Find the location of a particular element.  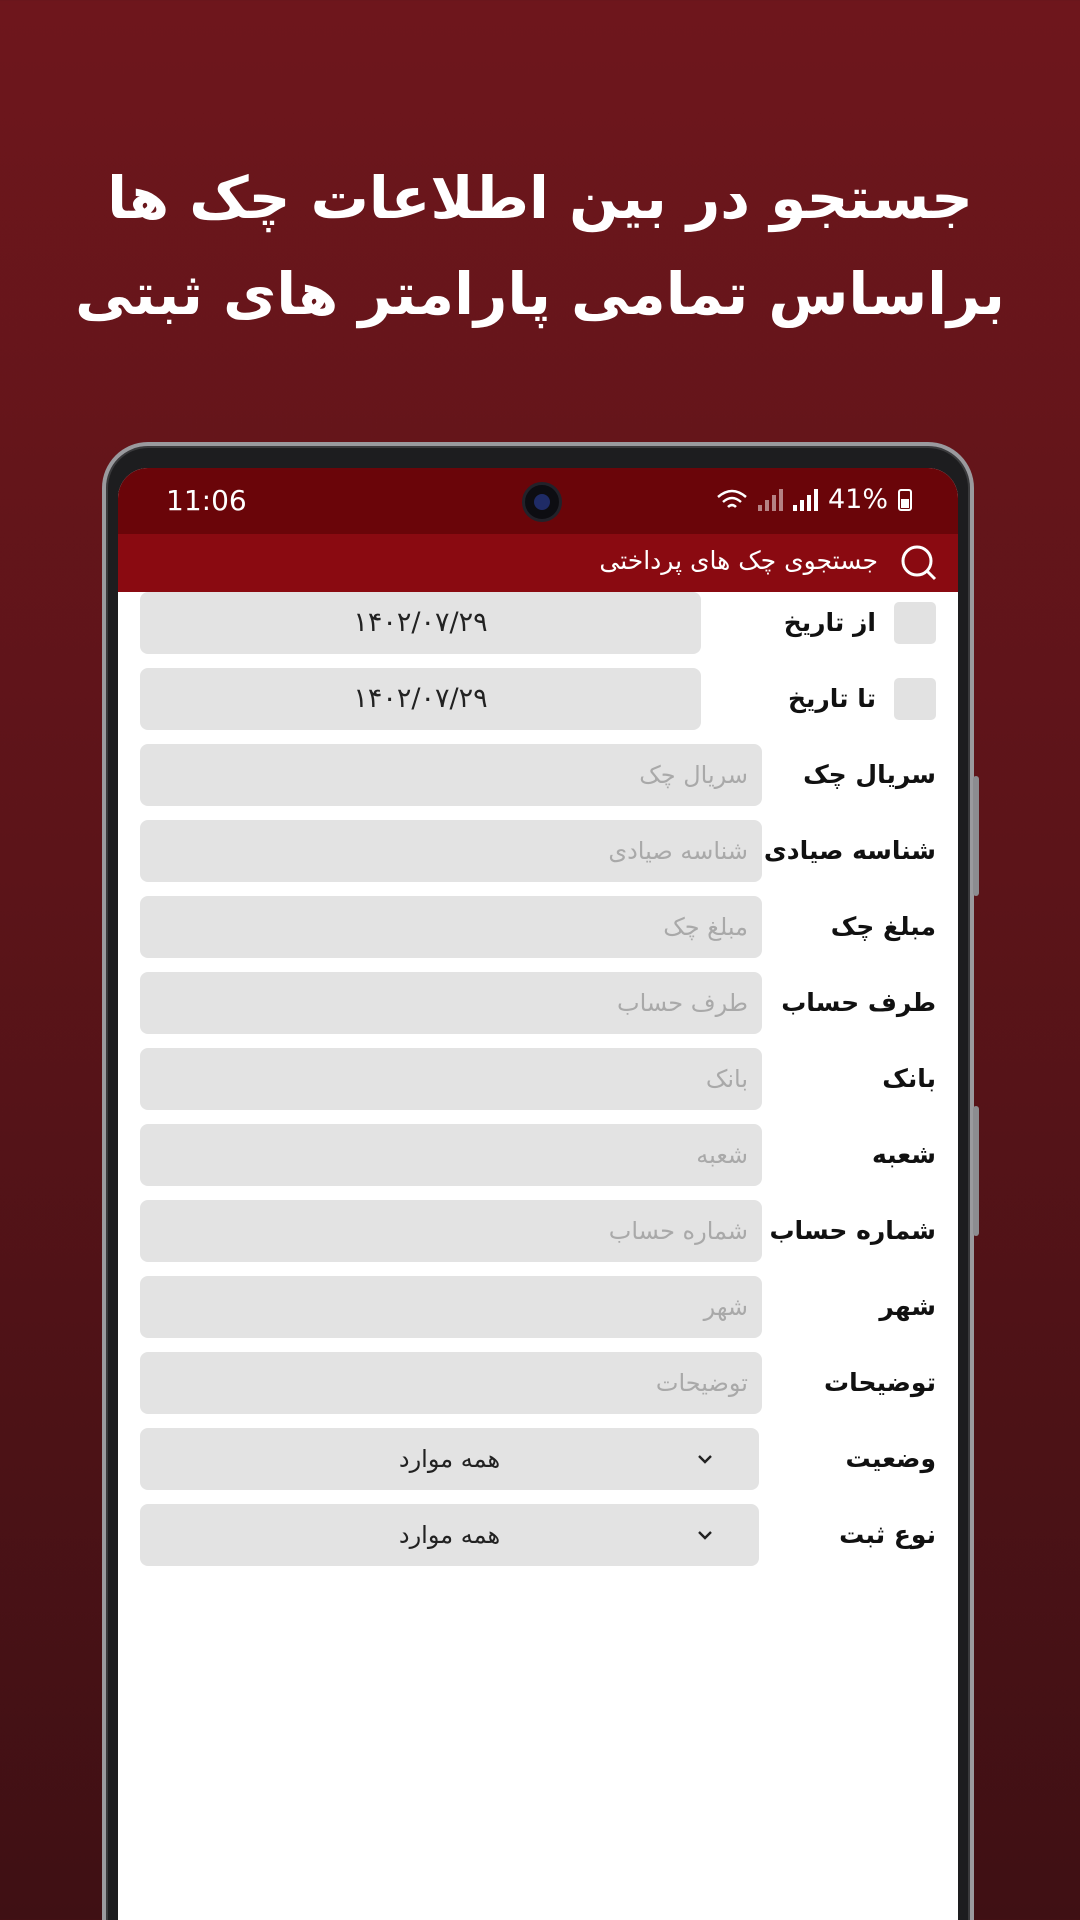

description-row: توضیحات توضیحات is located at coordinates (538, 1383).